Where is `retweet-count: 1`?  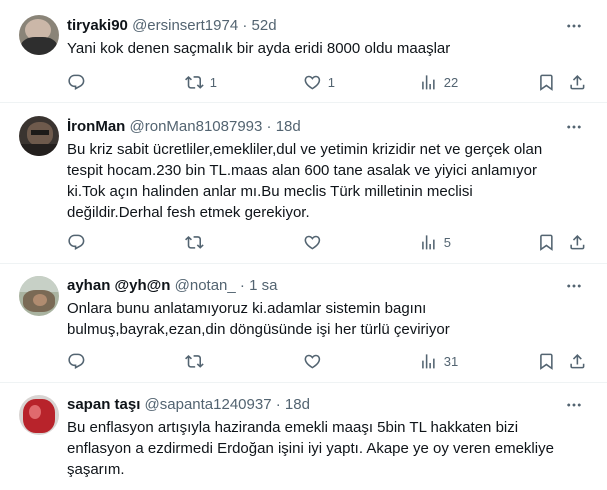
retweet-count: 1 is located at coordinates (213, 82).